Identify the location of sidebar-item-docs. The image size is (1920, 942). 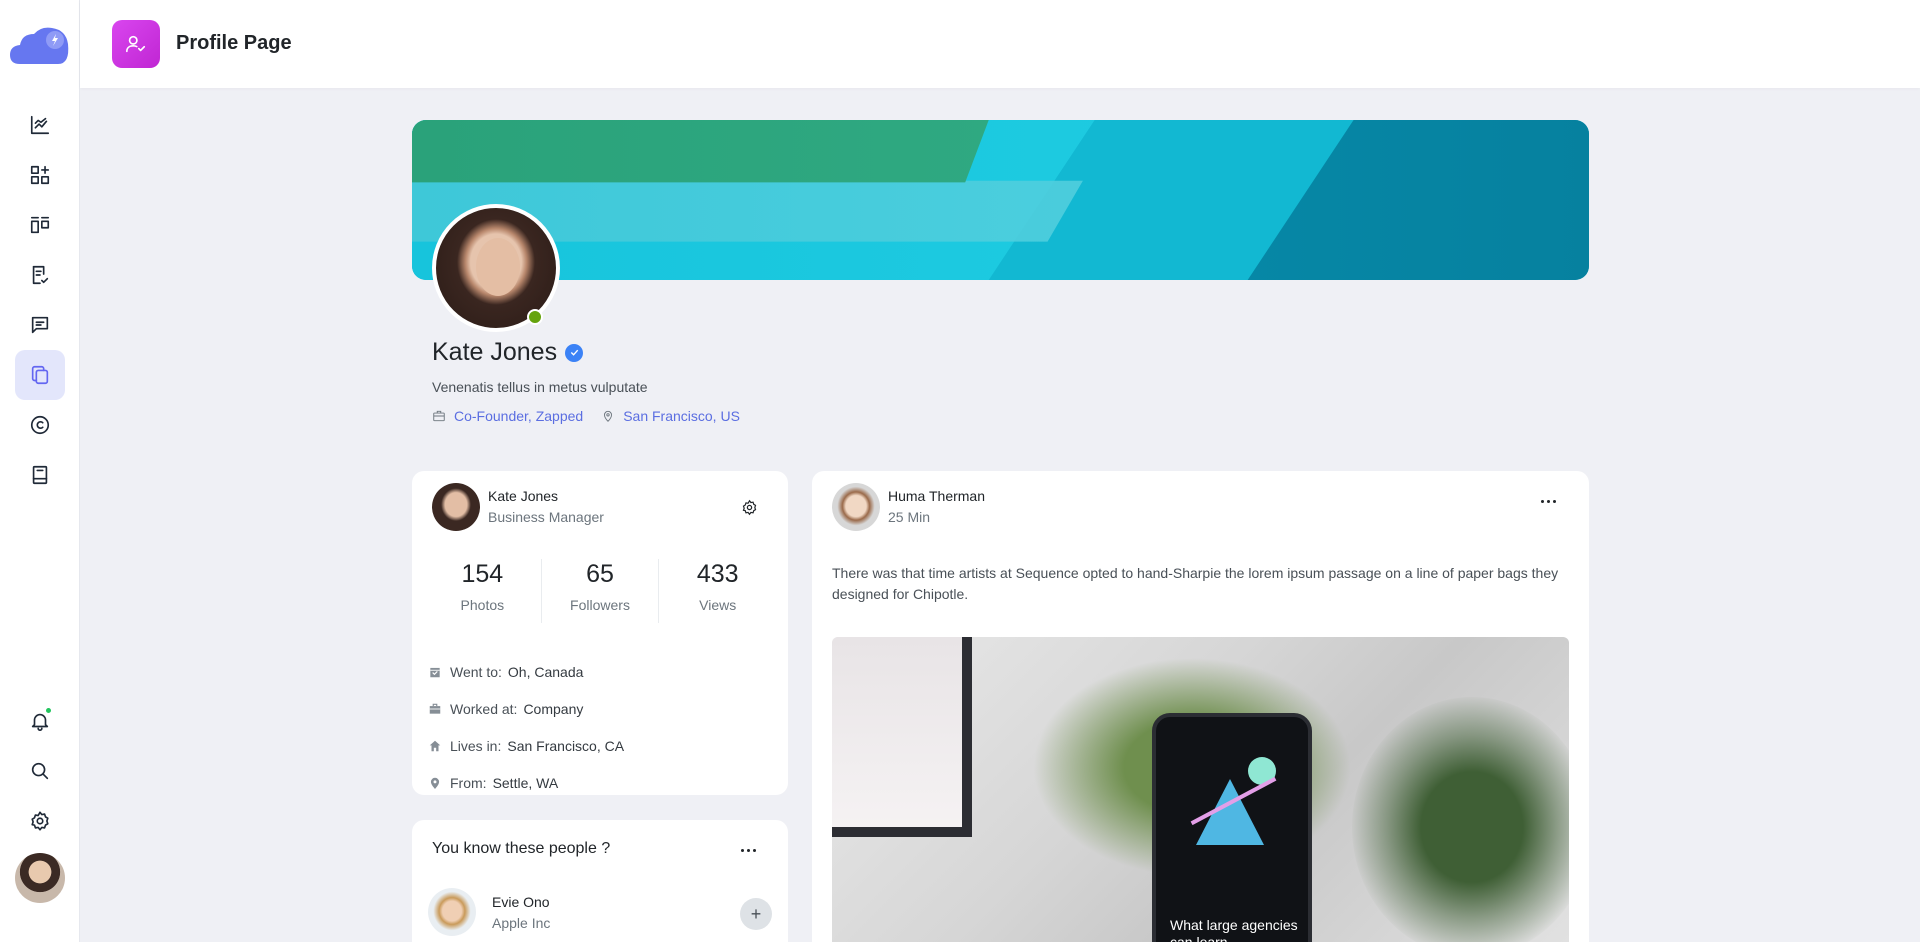
(40, 475).